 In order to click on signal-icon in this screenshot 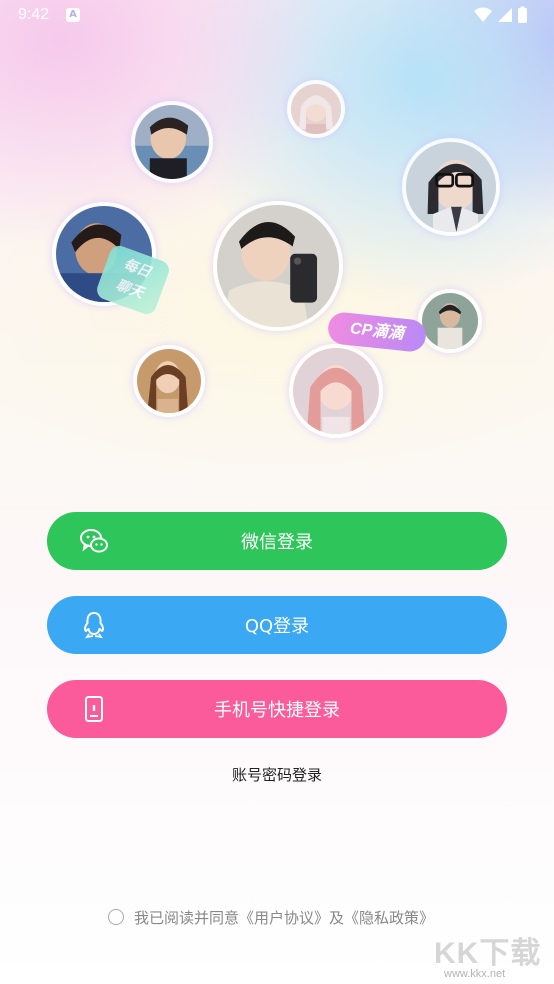, I will do `click(505, 15)`.